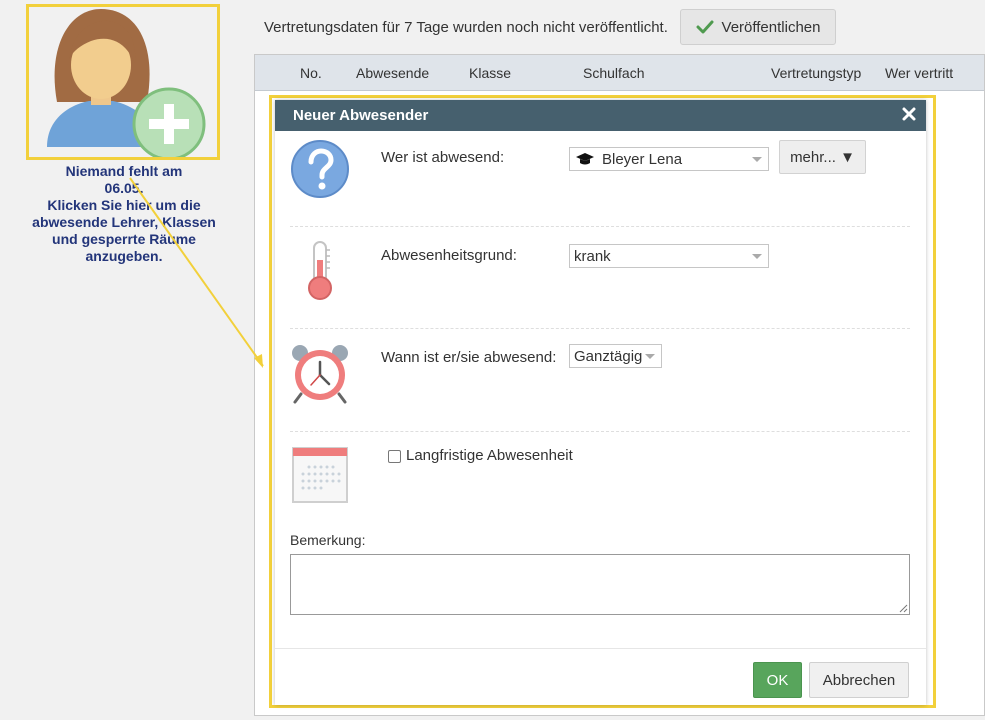 Image resolution: width=985 pixels, height=720 pixels. Describe the element at coordinates (124, 239) in the screenshot. I see `message-line: und gesperrte Räume` at that location.